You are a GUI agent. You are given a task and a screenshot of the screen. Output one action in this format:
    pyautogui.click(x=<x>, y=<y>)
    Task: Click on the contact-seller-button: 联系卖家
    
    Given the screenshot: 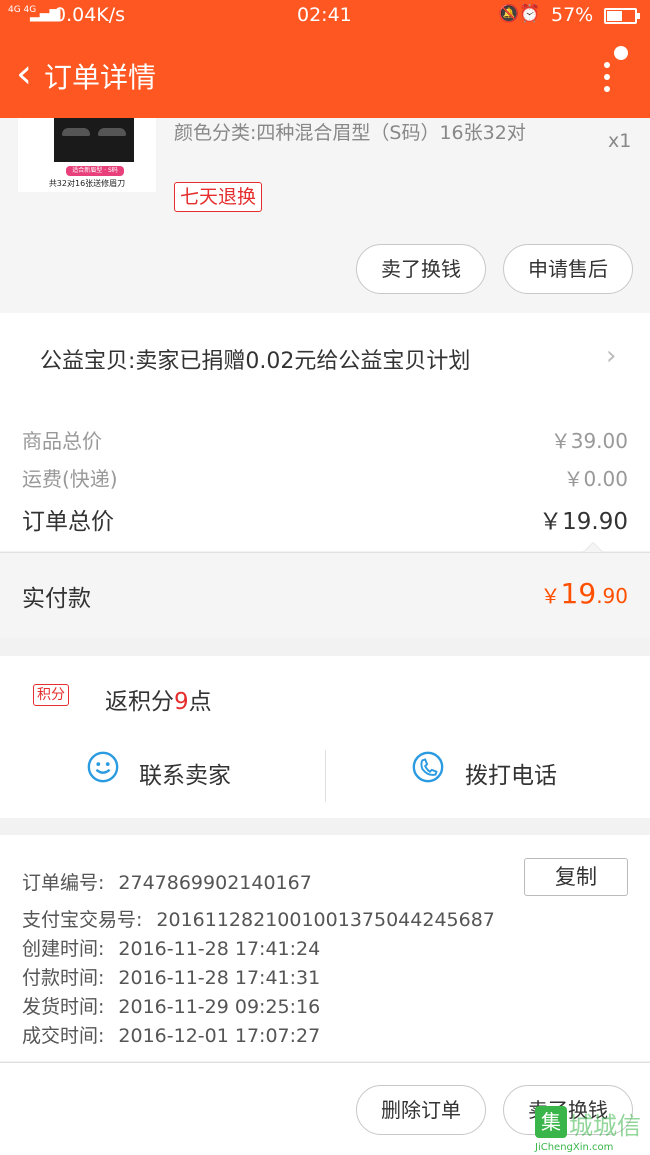 What is the action you would take?
    pyautogui.click(x=162, y=776)
    